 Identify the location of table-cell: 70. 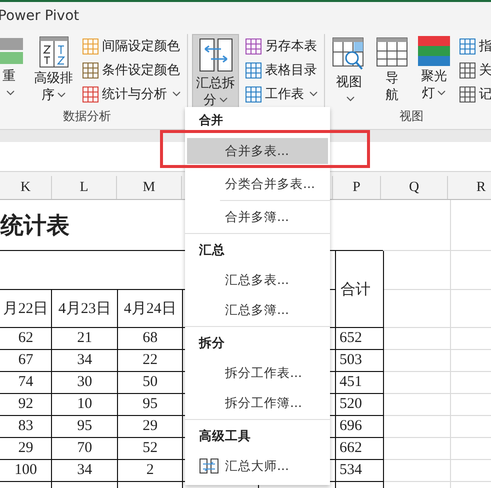
(84, 448).